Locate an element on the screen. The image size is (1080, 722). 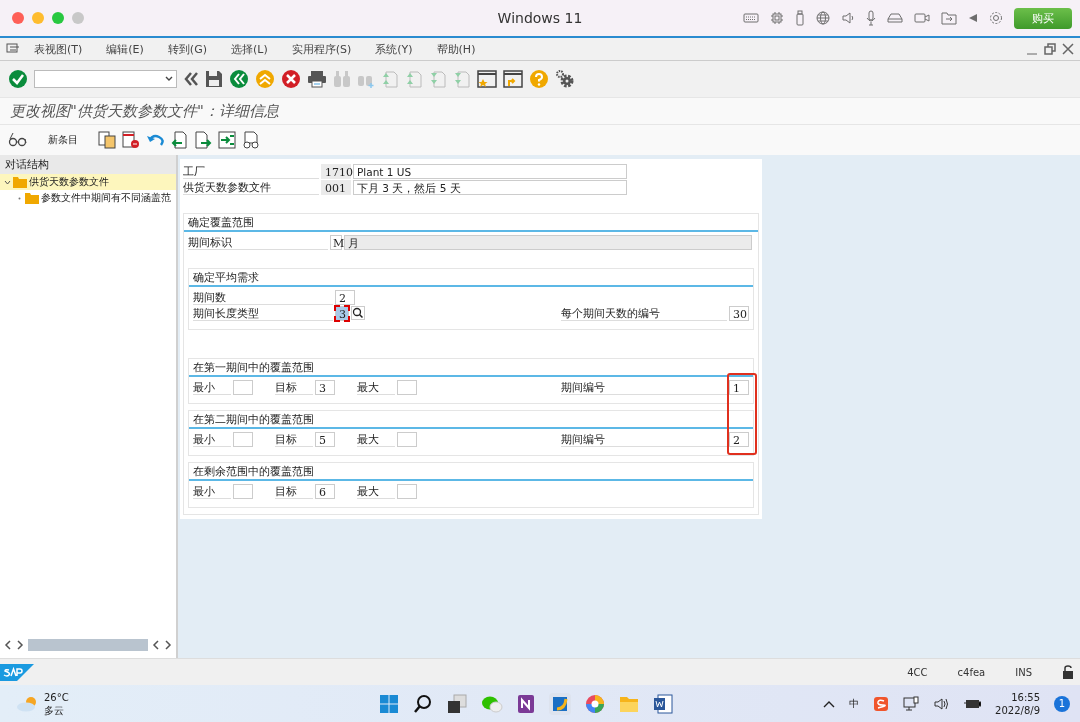
scrollbar-thumb is located at coordinates (88, 645).